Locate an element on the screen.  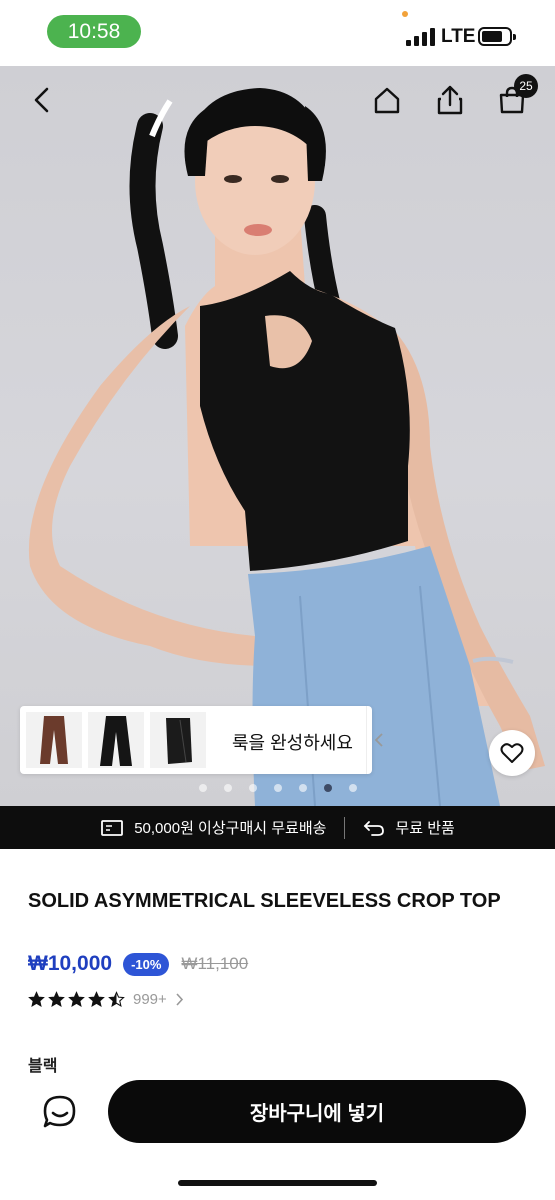
carousel-pagination is located at coordinates (277, 790).